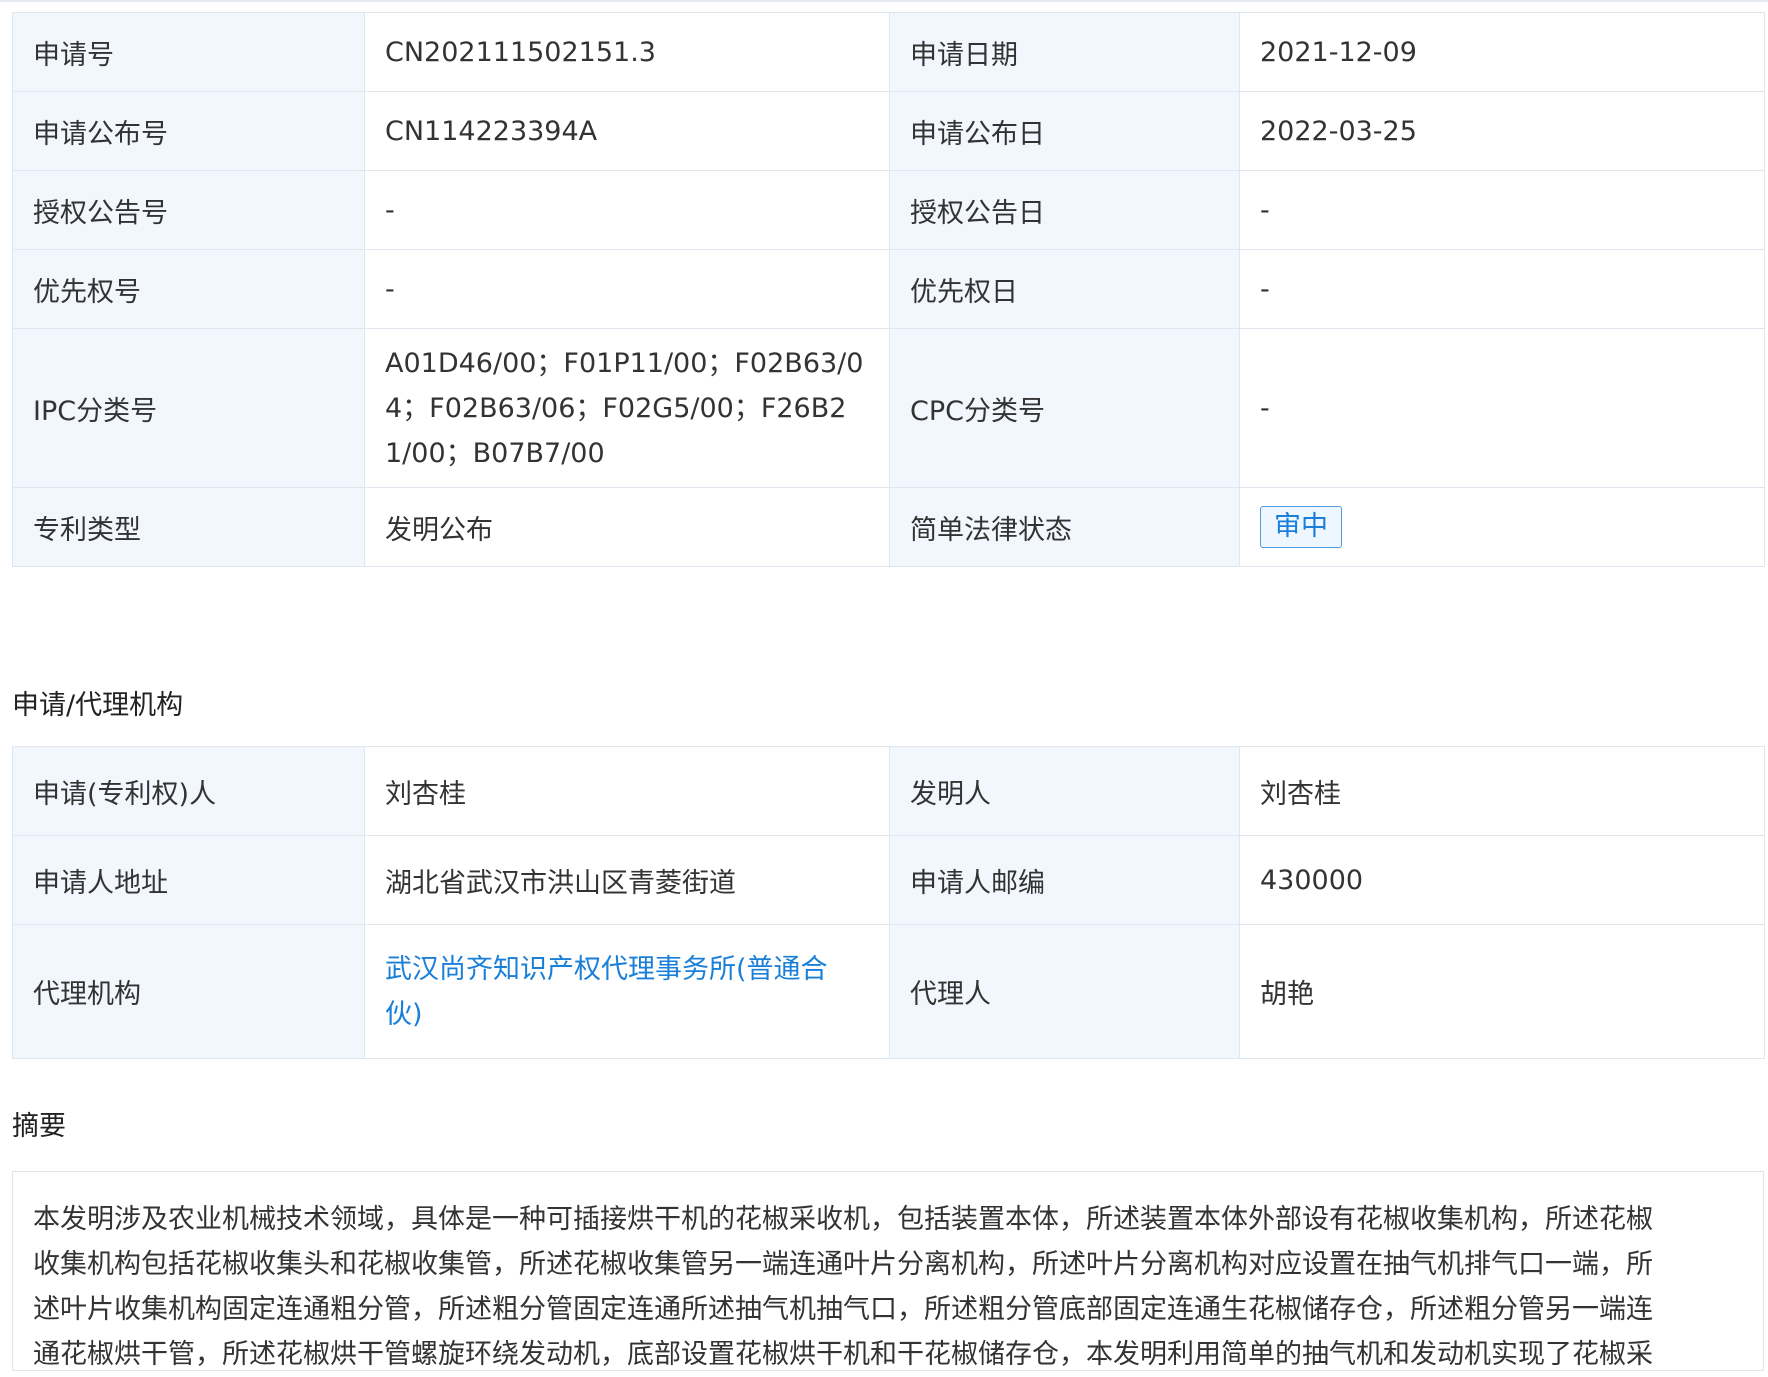 The height and width of the screenshot is (1377, 1768). I want to click on grant-date-value: -, so click(1502, 210).